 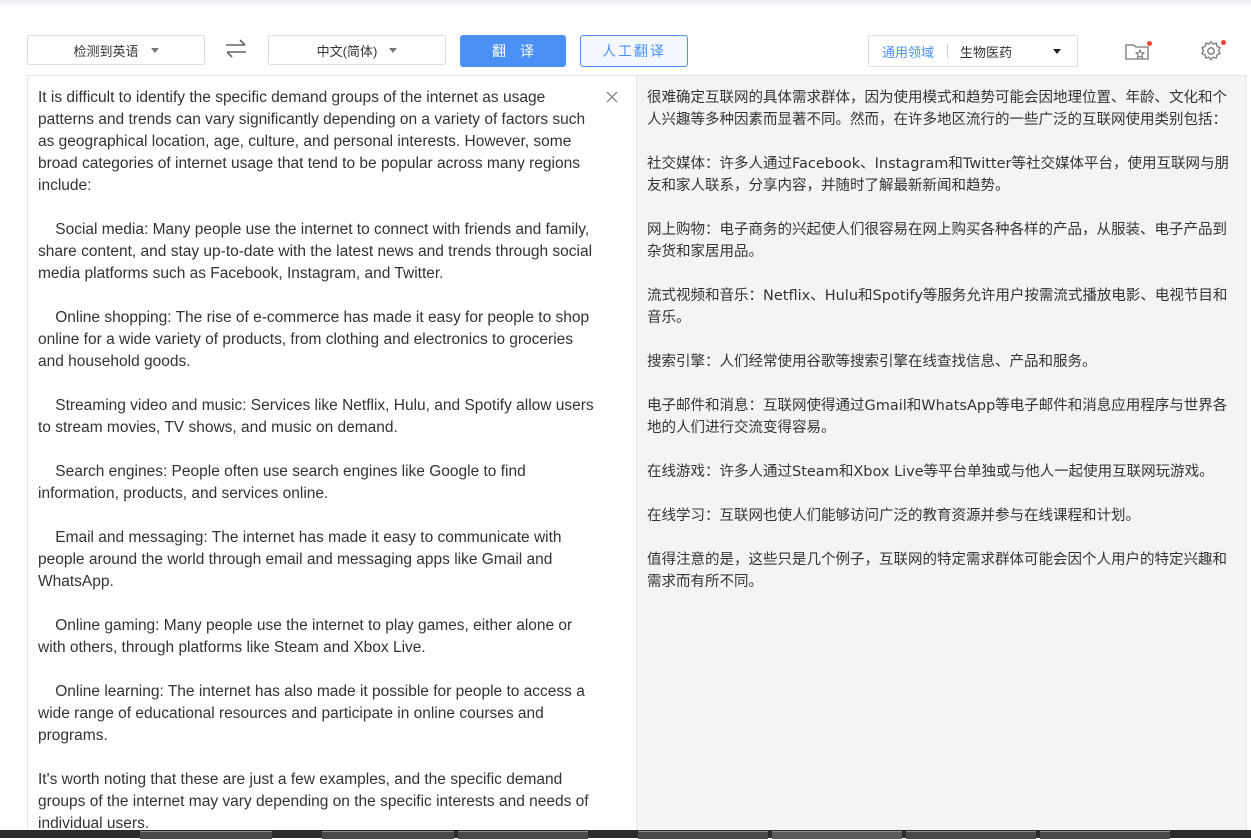 I want to click on domain-select: 通用领域 生物医药, so click(x=973, y=51).